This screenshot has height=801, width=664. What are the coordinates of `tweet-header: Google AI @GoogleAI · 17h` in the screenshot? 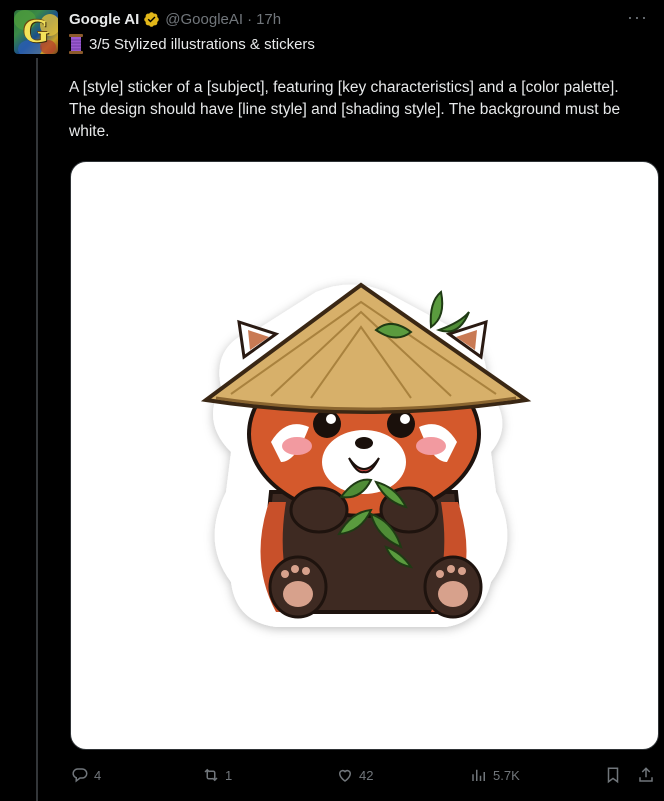 It's located at (175, 19).